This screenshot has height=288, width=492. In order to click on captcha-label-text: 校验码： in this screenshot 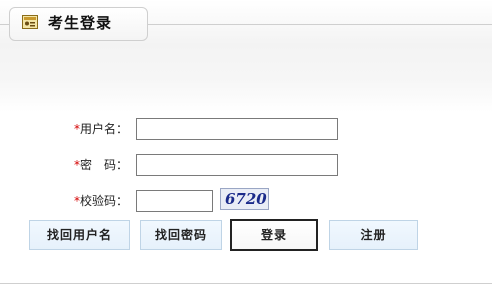, I will do `click(104, 201)`.